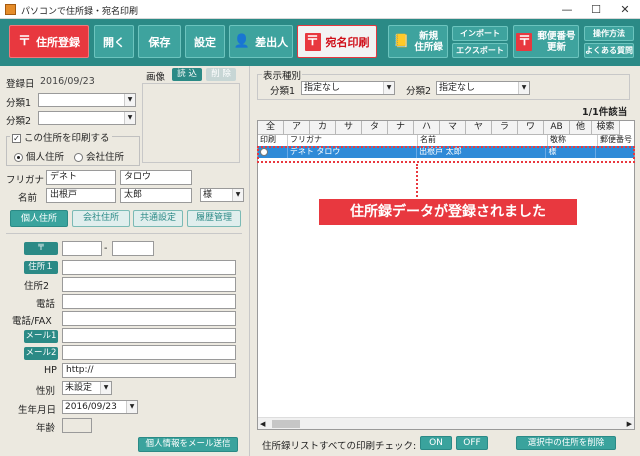 This screenshot has height=456, width=640. I want to click on image-area, so click(191, 123).